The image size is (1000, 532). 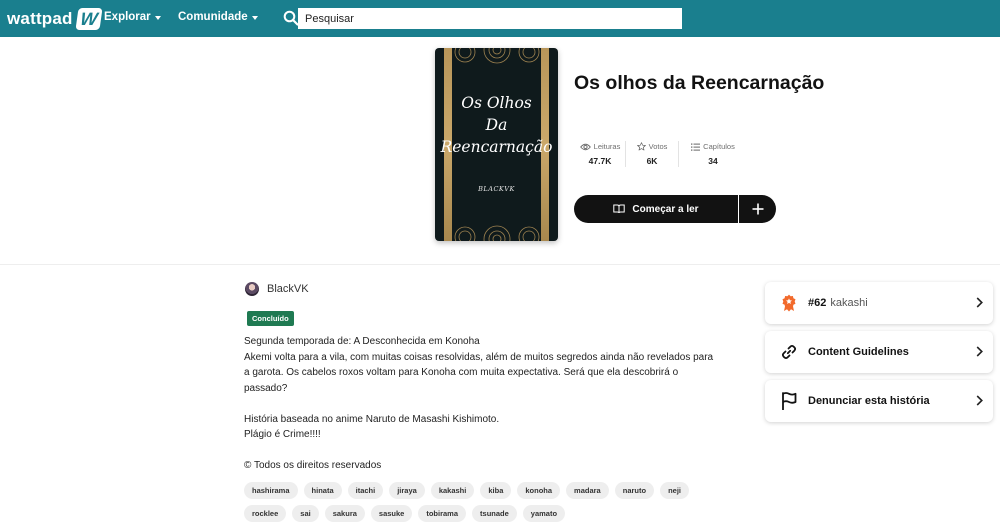 I want to click on book-open-icon, so click(x=619, y=209).